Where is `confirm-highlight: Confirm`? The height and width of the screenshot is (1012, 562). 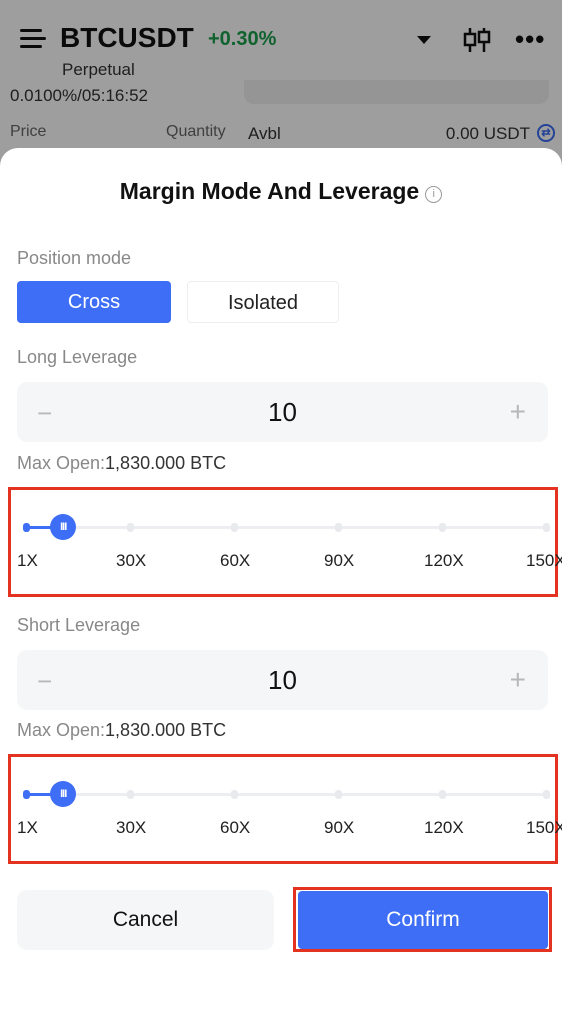 confirm-highlight: Confirm is located at coordinates (422, 919).